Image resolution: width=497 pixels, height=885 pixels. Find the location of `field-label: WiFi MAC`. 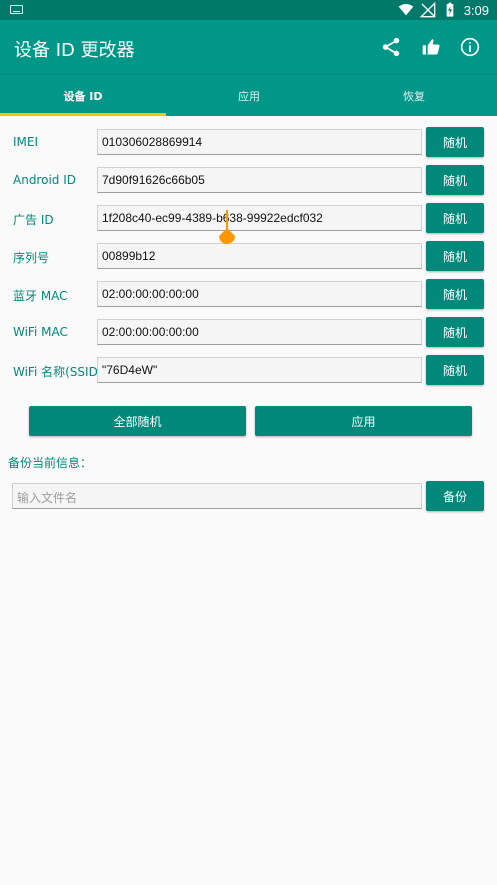

field-label: WiFi MAC is located at coordinates (40, 332).